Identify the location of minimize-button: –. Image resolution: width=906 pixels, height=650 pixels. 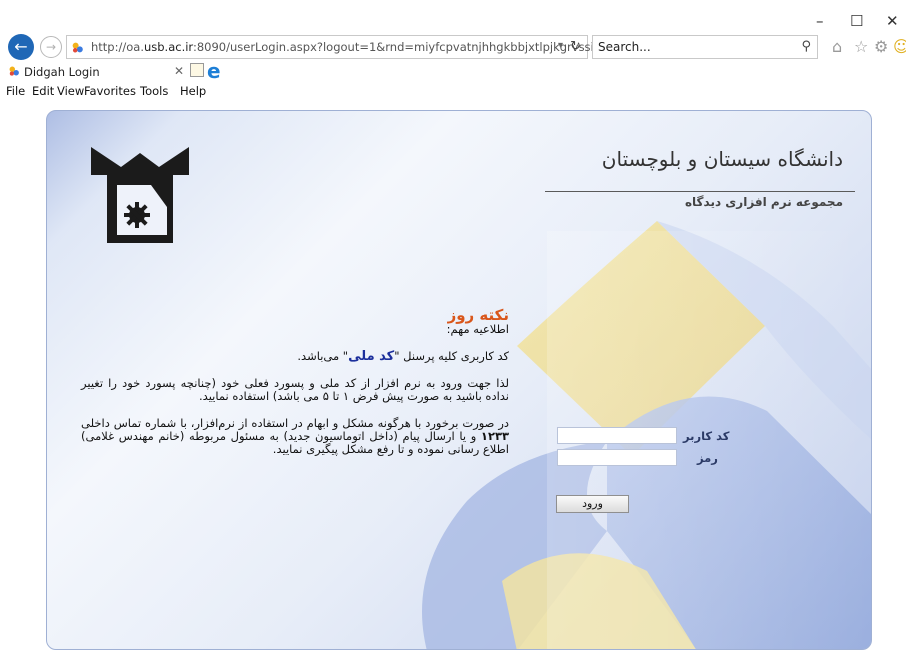
(820, 21).